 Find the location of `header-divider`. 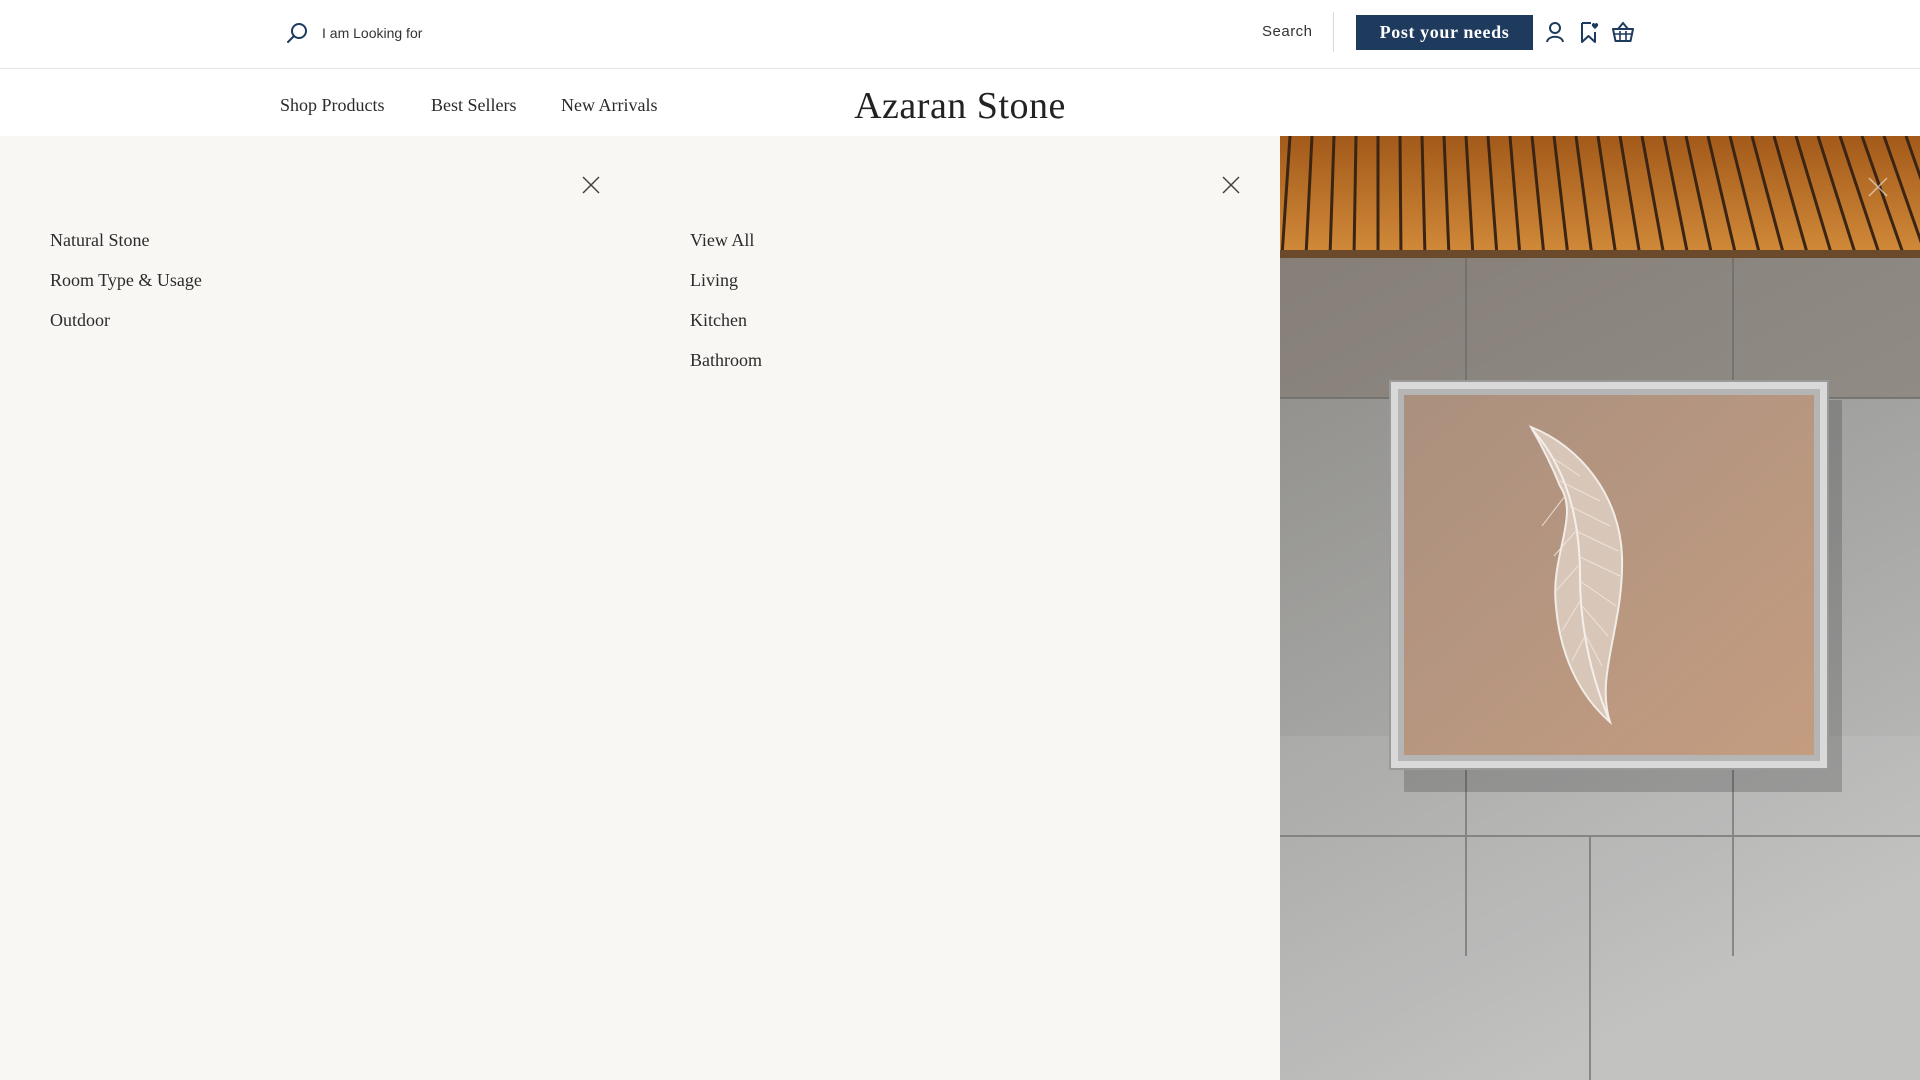

header-divider is located at coordinates (1333, 32).